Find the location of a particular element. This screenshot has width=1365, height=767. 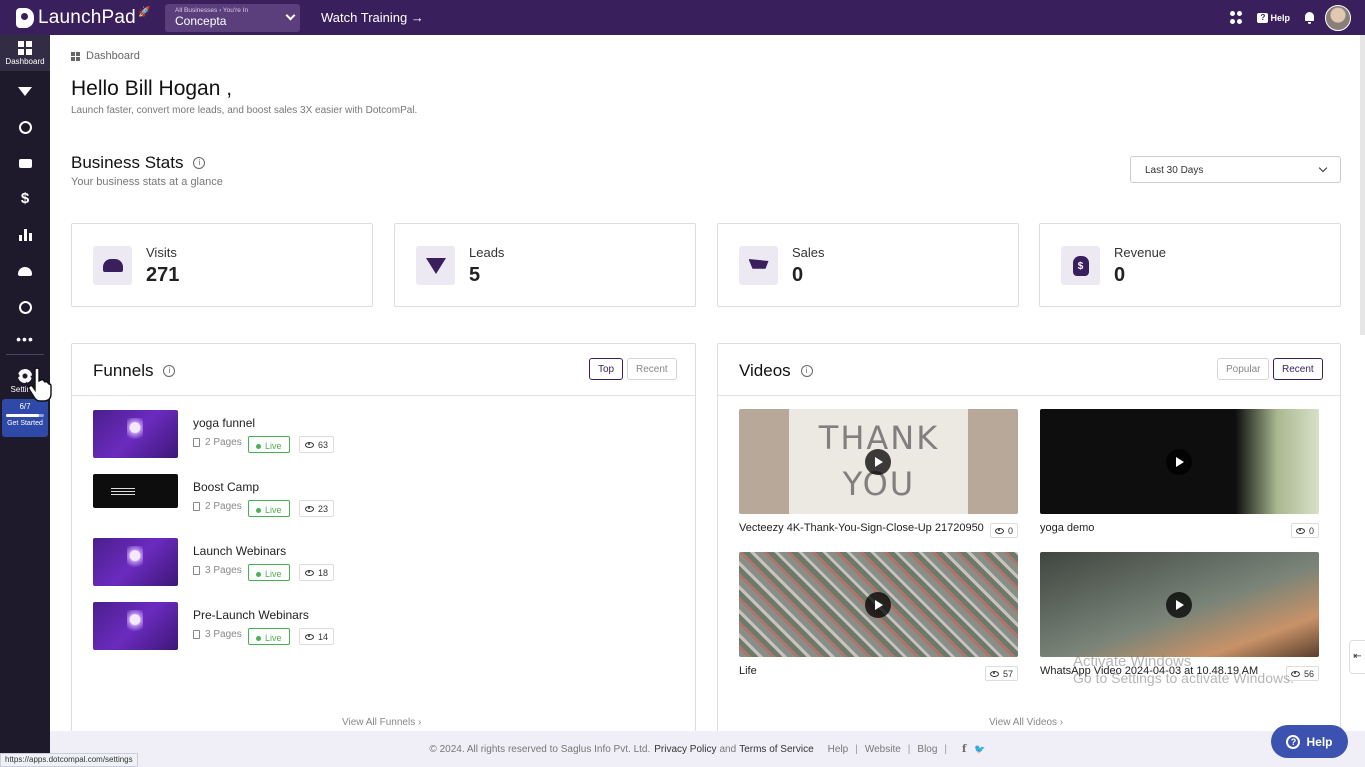

sidebar-item-payments: $ is located at coordinates (25, 199).